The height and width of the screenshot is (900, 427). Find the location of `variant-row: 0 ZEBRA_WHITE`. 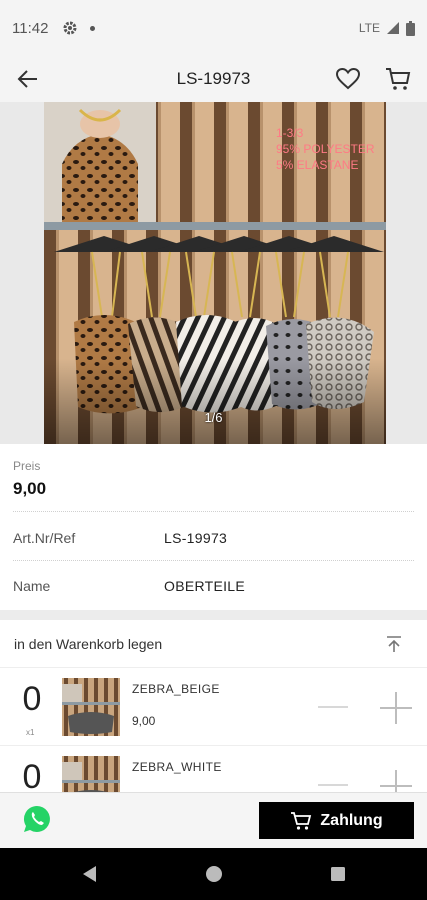

variant-row: 0 ZEBRA_WHITE is located at coordinates (213, 769).